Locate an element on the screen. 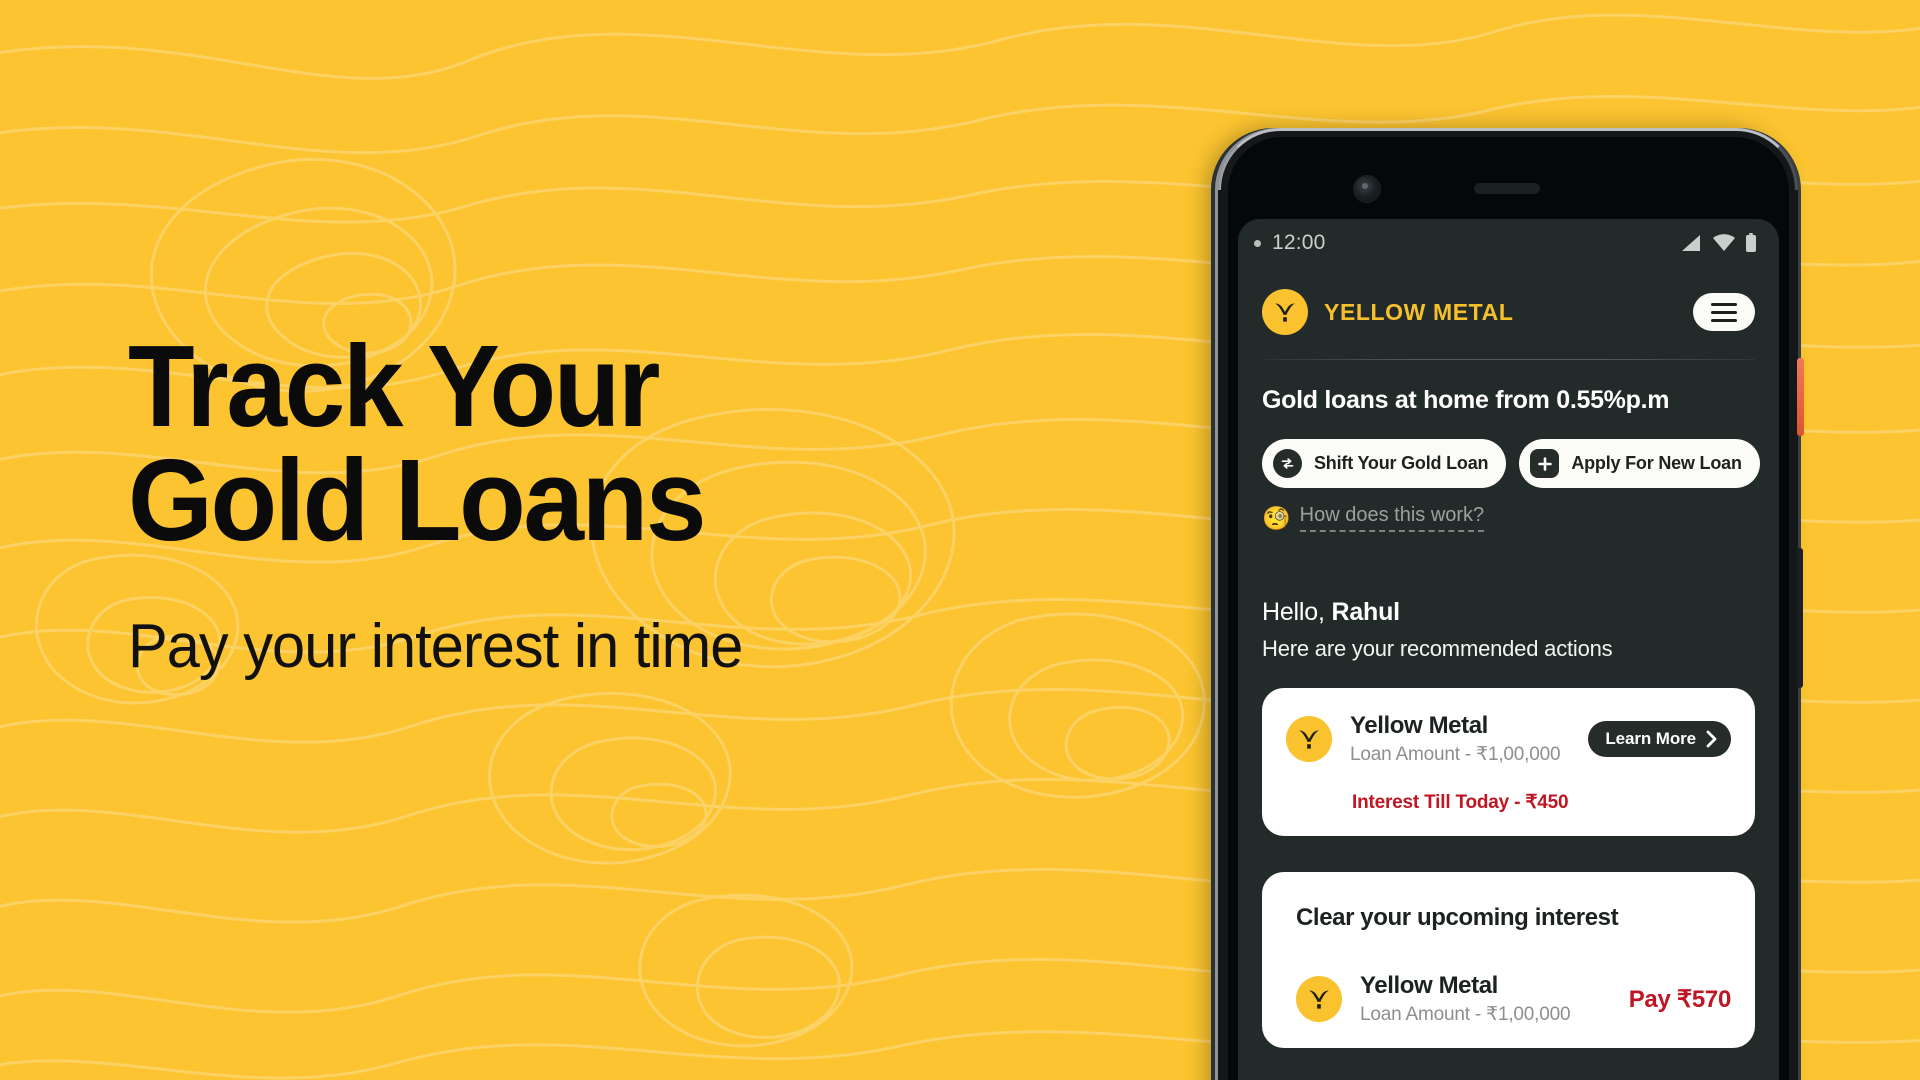 This screenshot has width=1920, height=1080. how-does-this-work-label: How does this work? is located at coordinates (1392, 518).